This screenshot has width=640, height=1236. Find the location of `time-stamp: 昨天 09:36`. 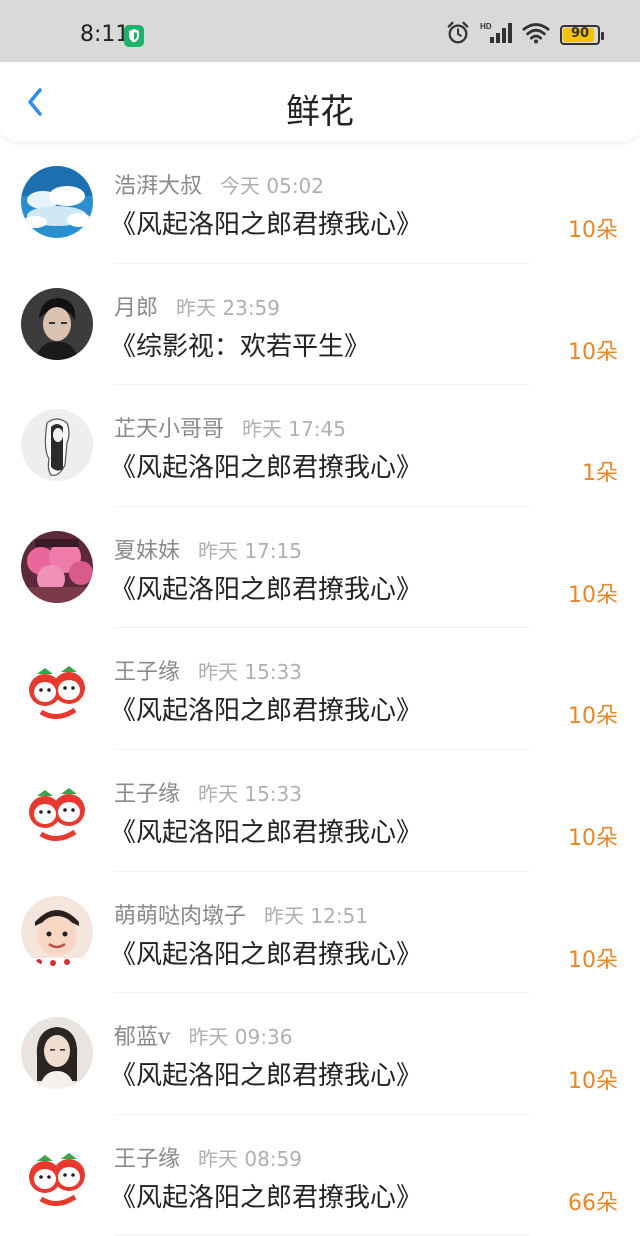

time-stamp: 昨天 09:36 is located at coordinates (240, 1037).